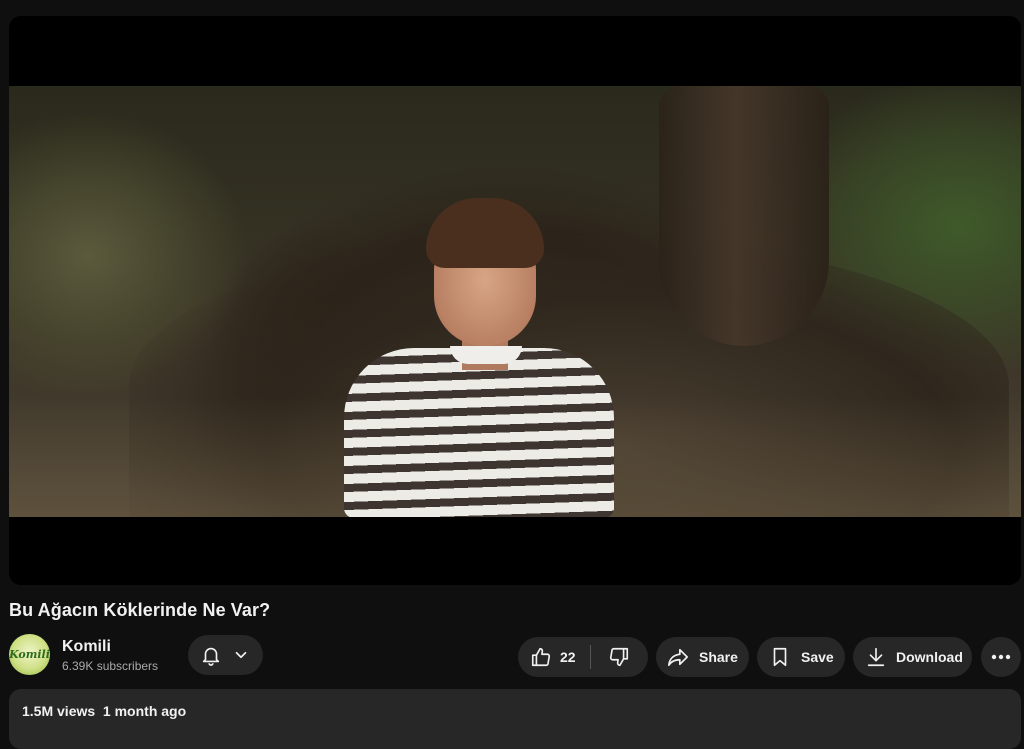  What do you see at coordinates (486, 355) in the screenshot?
I see `shirt-collar` at bounding box center [486, 355].